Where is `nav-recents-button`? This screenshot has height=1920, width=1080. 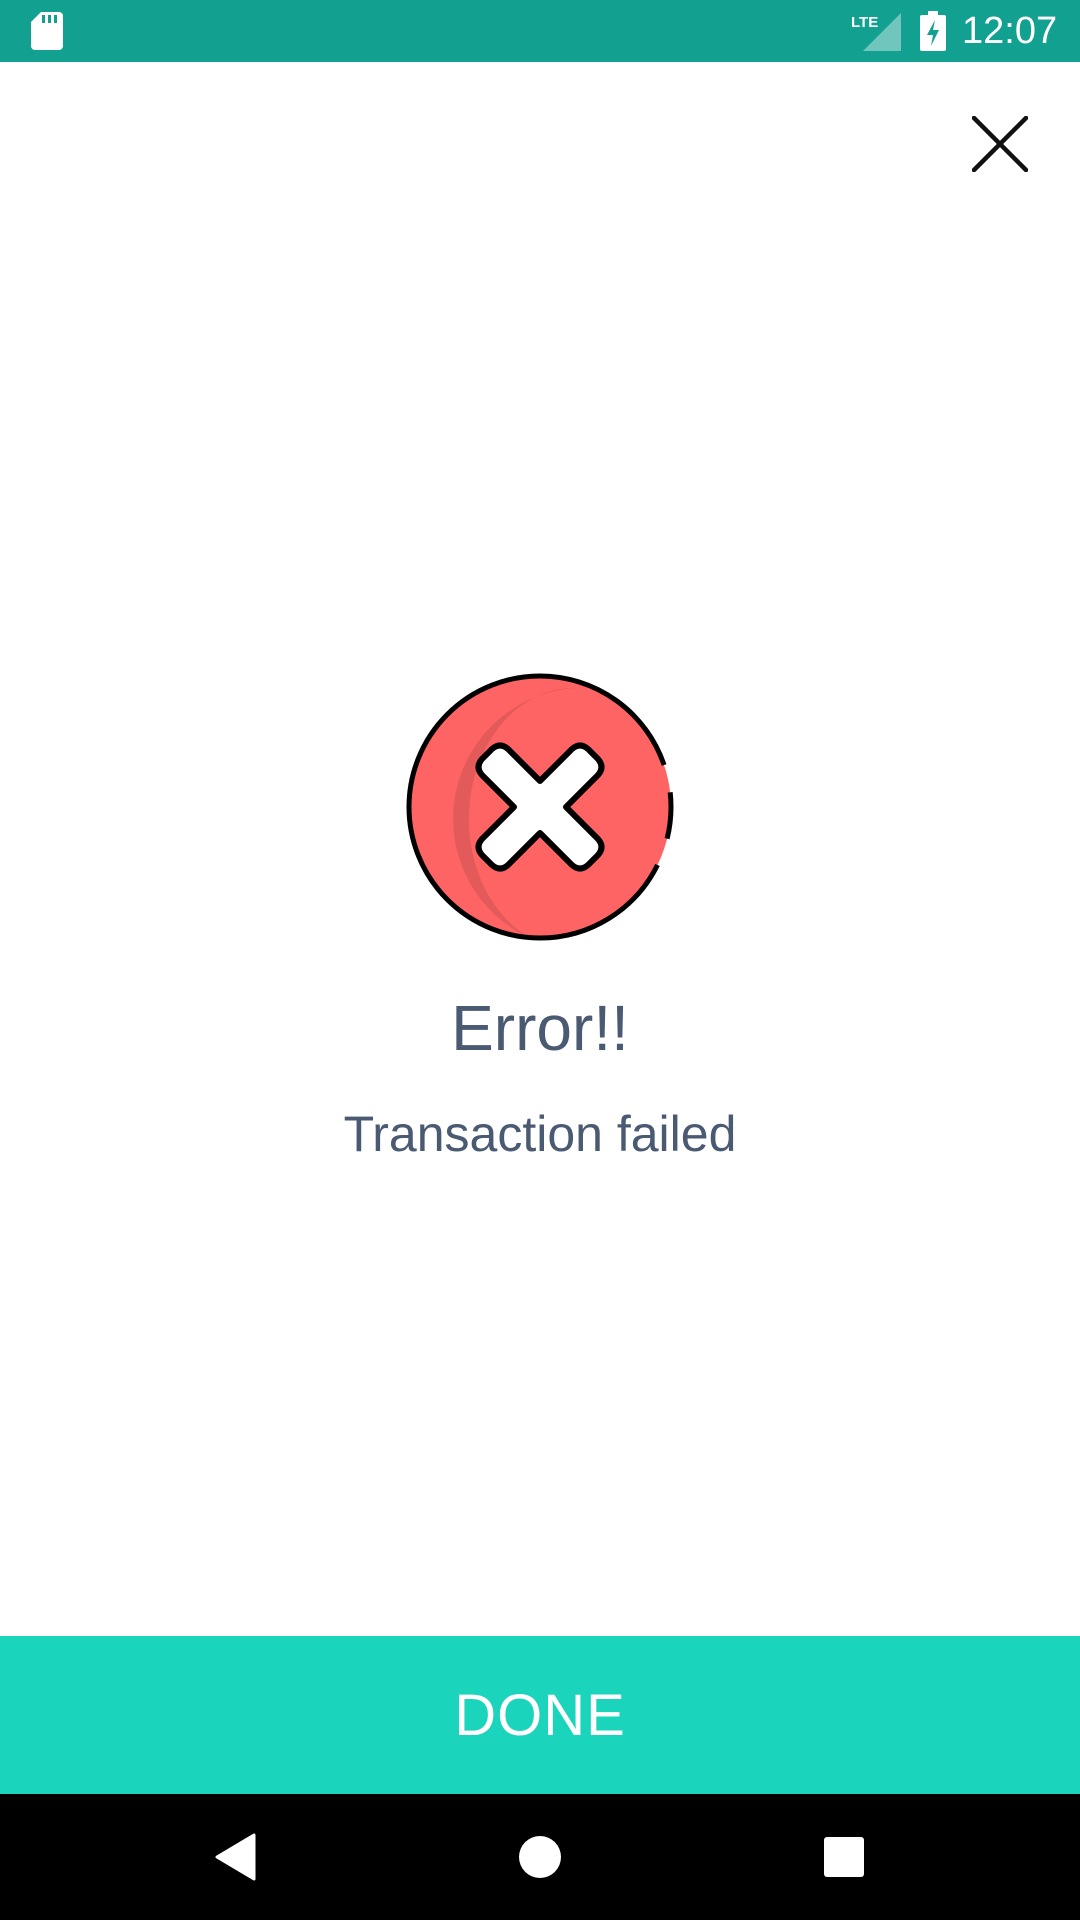
nav-recents-button is located at coordinates (844, 1857).